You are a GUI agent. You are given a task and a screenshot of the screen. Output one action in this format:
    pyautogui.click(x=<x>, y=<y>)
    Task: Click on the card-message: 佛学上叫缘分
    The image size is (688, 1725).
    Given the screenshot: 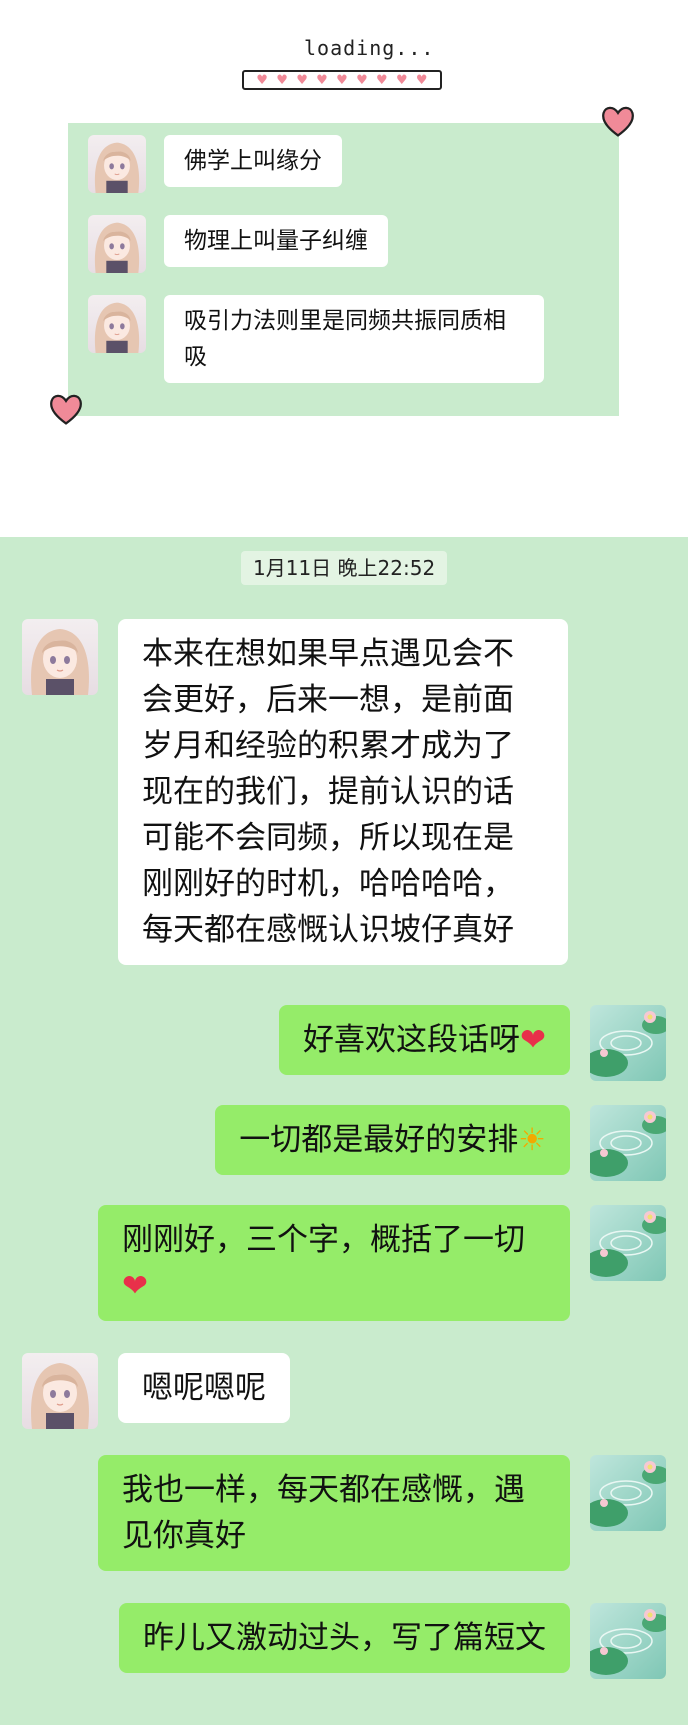 What is the action you would take?
    pyautogui.click(x=215, y=164)
    